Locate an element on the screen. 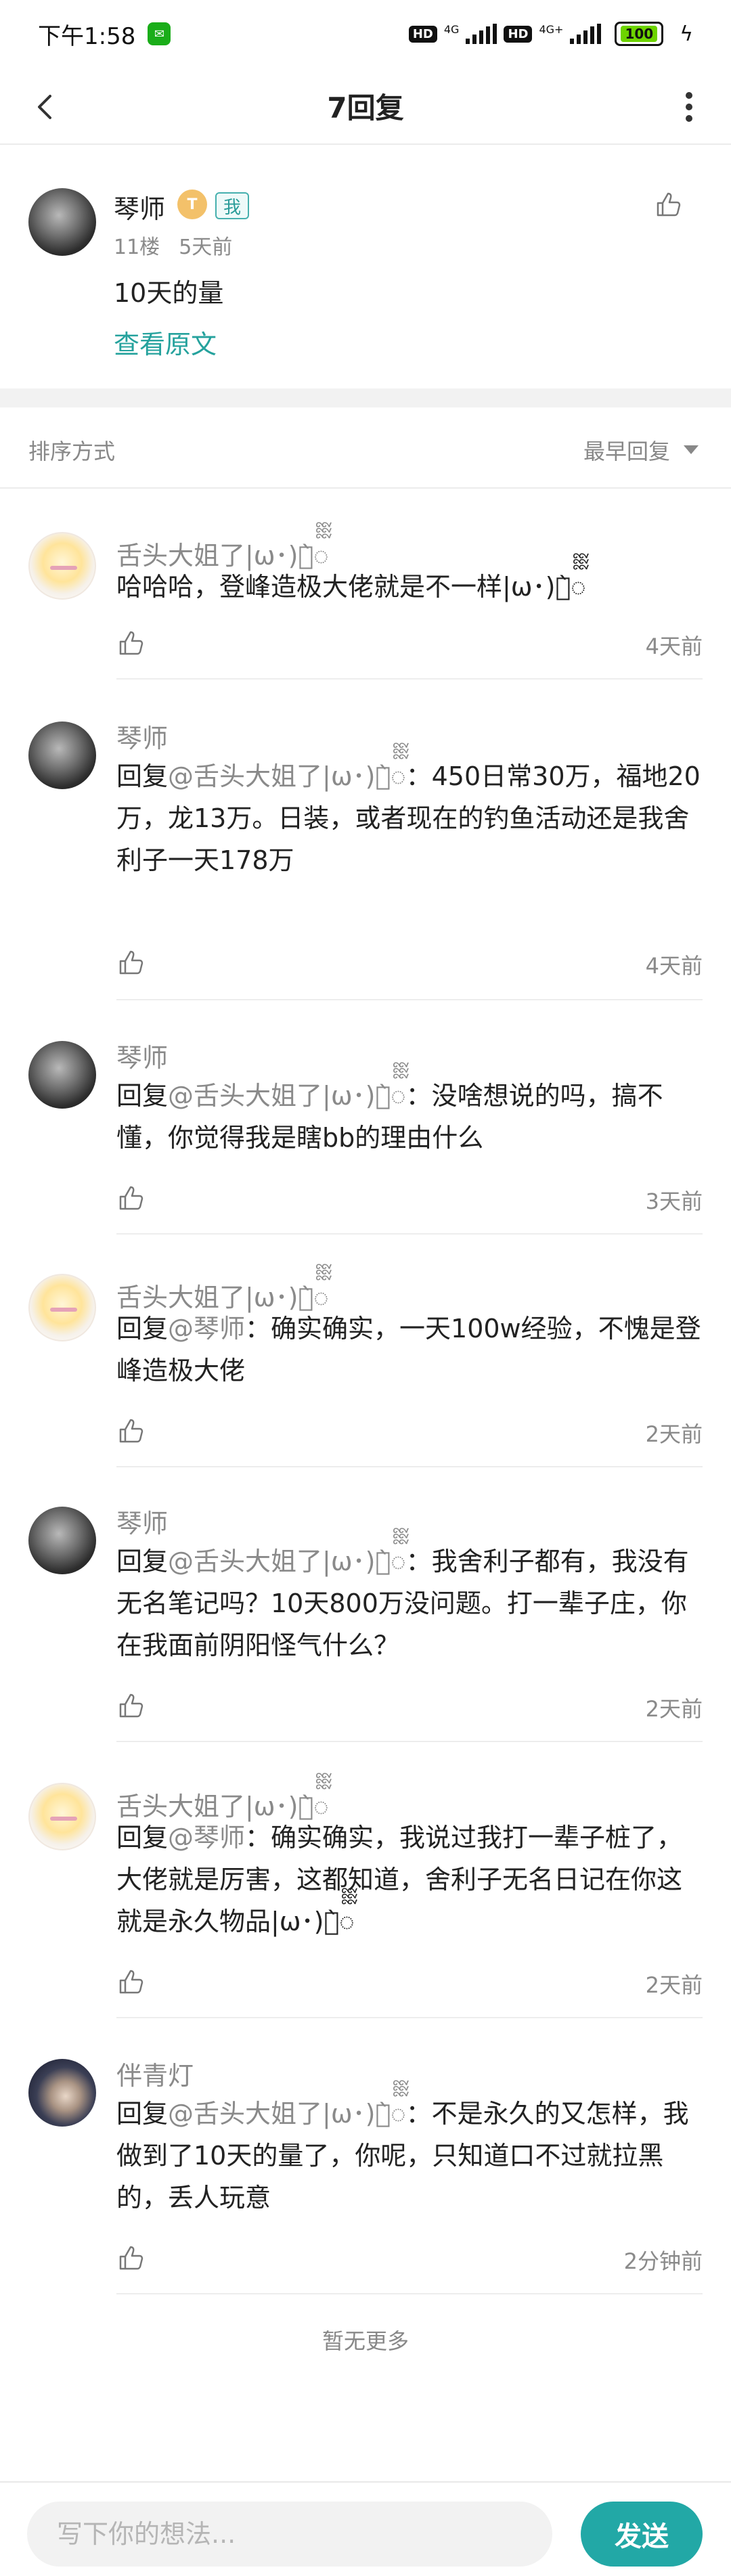  me-badge: 我 is located at coordinates (232, 205).